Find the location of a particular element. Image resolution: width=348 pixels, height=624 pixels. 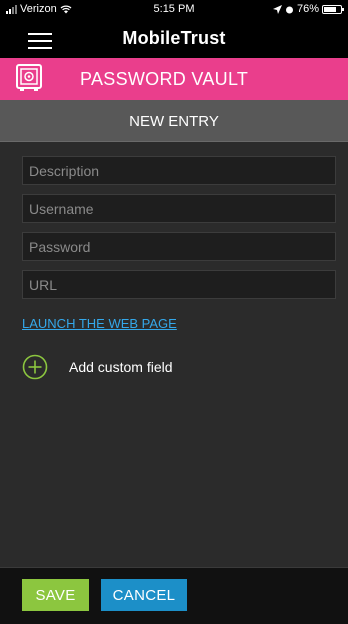

status-right: 76% is located at coordinates (308, 9).